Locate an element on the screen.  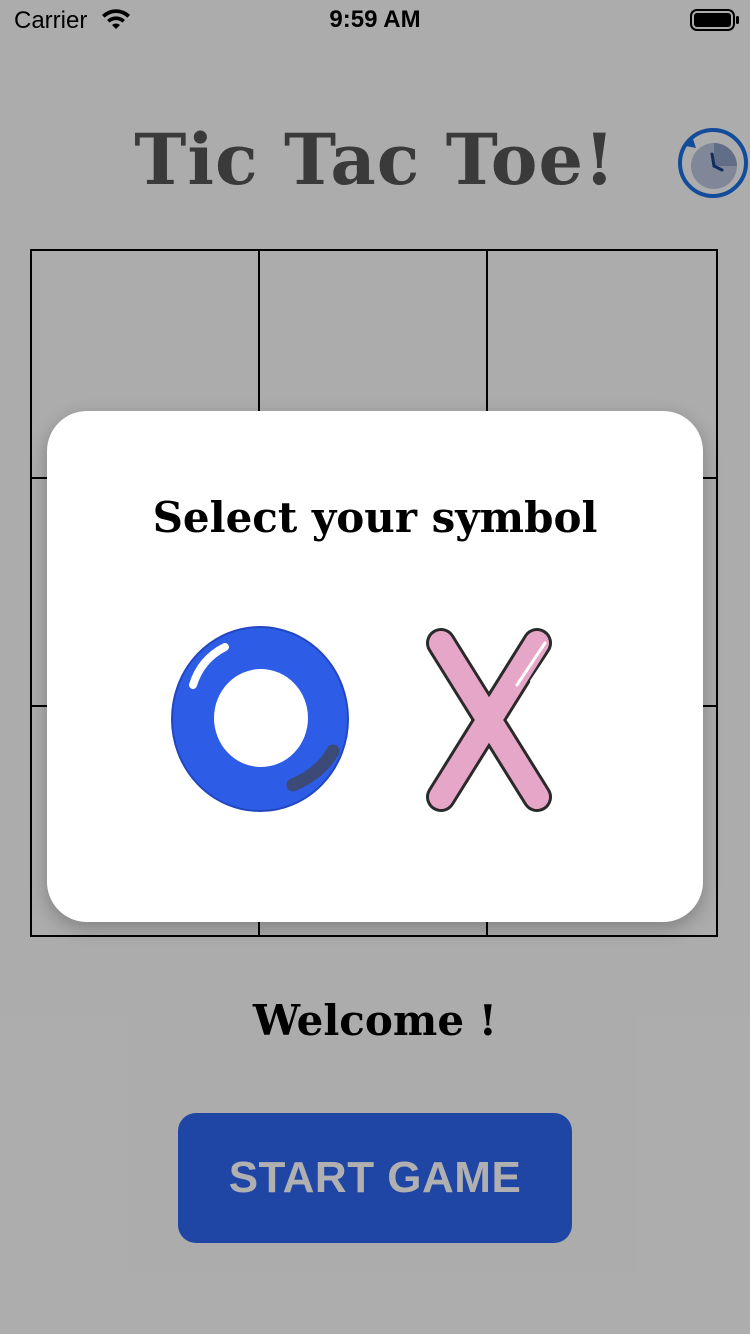
x-symbol-option is located at coordinates (489, 720).